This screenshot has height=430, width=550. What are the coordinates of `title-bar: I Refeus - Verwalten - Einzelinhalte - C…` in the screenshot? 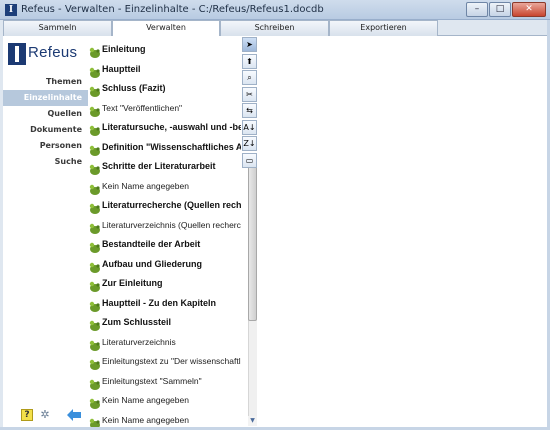 It's located at (275, 10).